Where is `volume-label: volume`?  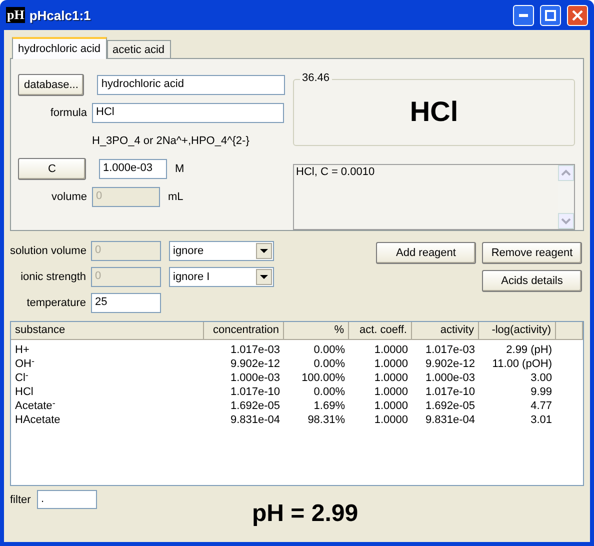
volume-label: volume is located at coordinates (68, 197).